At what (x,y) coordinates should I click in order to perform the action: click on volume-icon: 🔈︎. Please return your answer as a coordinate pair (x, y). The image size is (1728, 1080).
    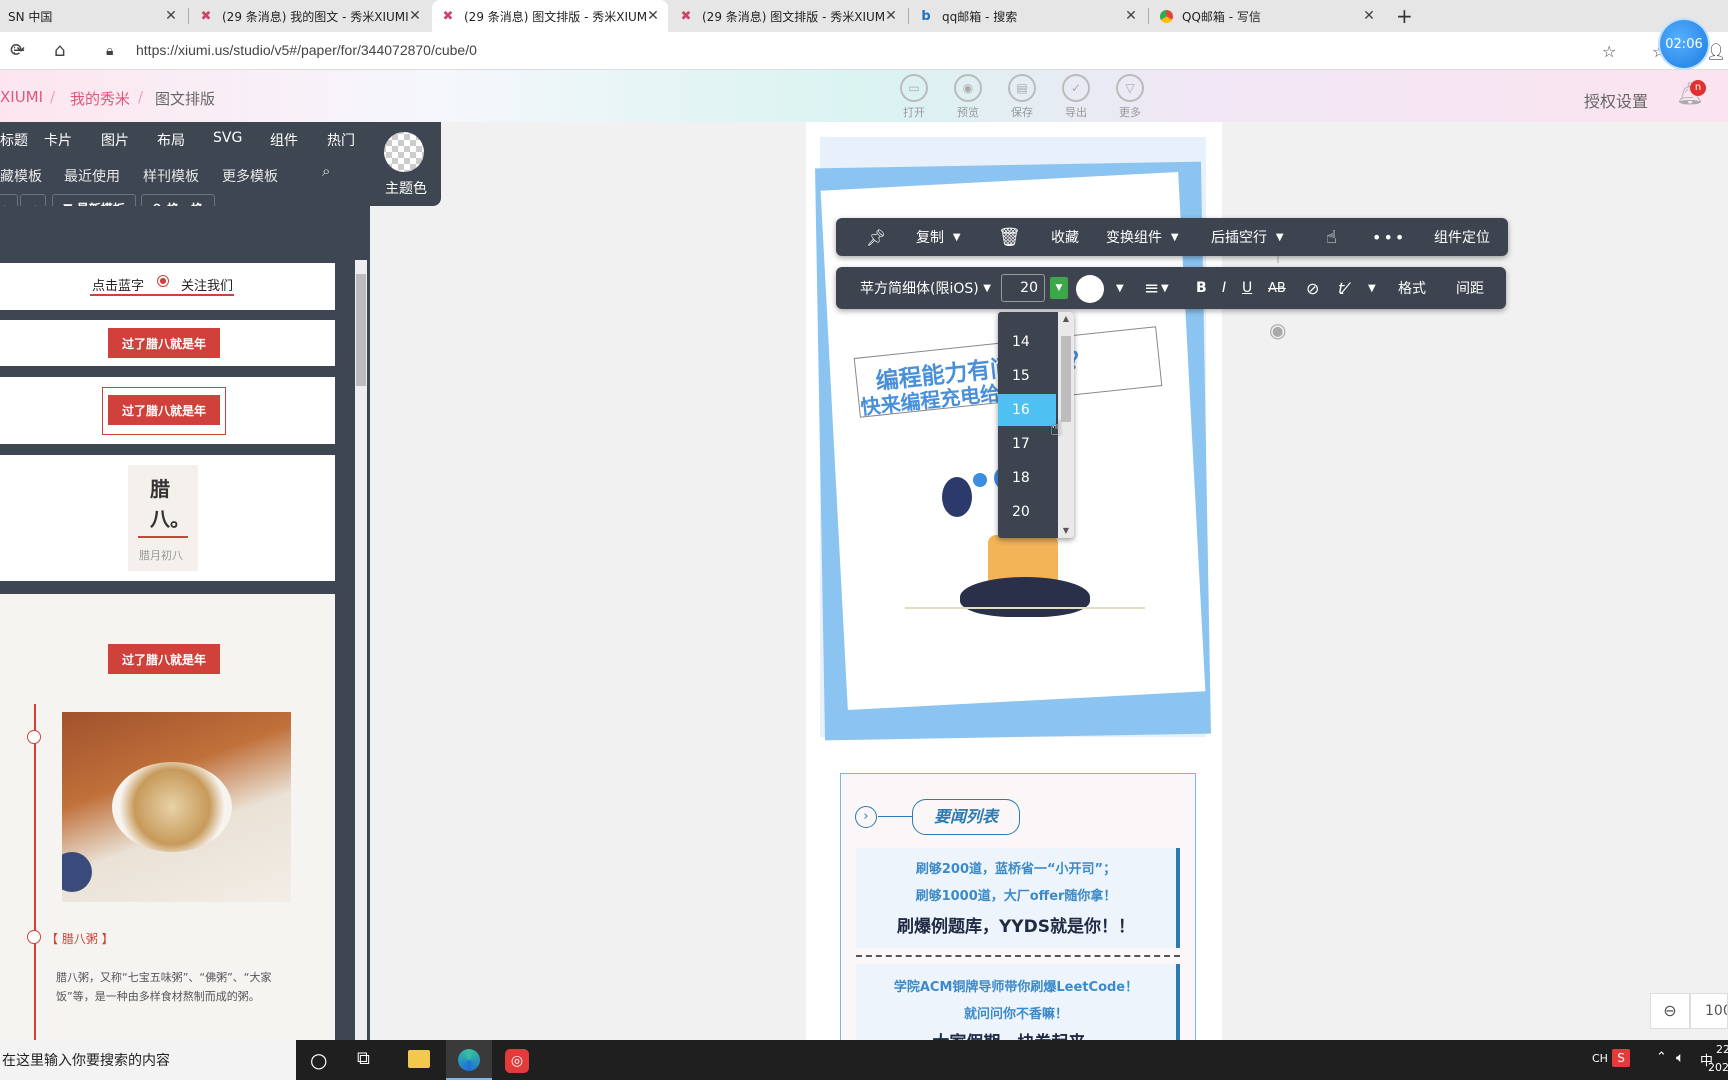
    Looking at the image, I should click on (1680, 1058).